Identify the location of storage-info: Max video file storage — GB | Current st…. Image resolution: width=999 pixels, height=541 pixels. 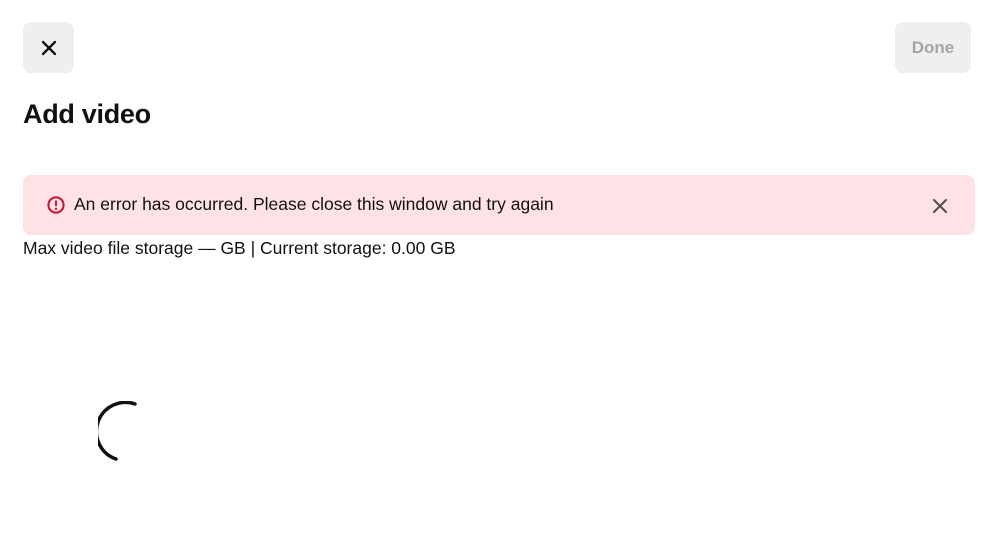
(239, 248).